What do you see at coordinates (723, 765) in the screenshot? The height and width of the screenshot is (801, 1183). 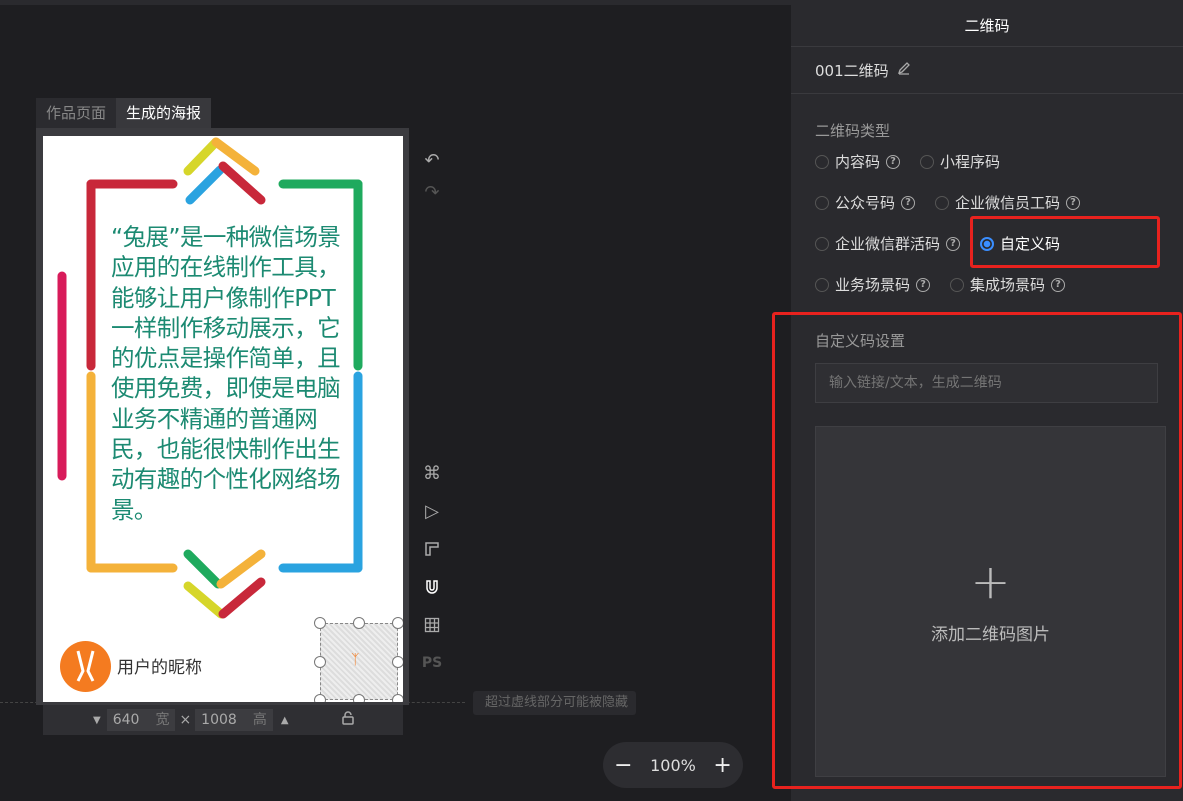 I see `zoom-in-button: +` at bounding box center [723, 765].